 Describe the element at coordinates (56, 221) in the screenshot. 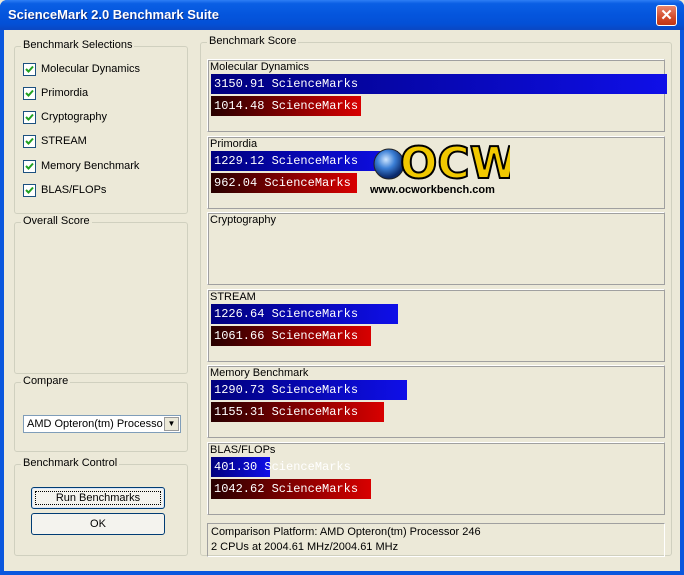

I see `group-legend: Overall Score` at that location.